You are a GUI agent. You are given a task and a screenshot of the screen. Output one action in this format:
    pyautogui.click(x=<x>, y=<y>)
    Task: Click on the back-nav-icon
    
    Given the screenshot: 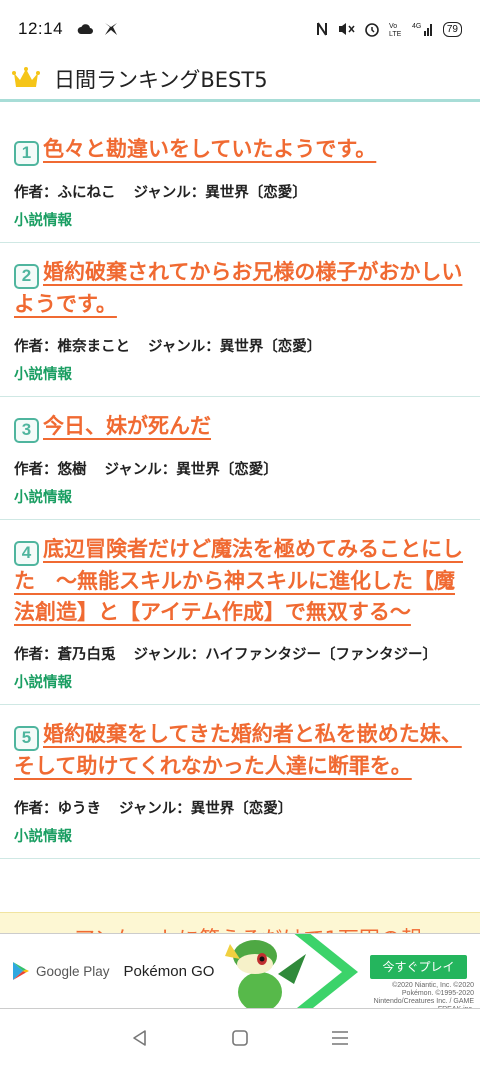 What is the action you would take?
    pyautogui.click(x=139, y=1038)
    